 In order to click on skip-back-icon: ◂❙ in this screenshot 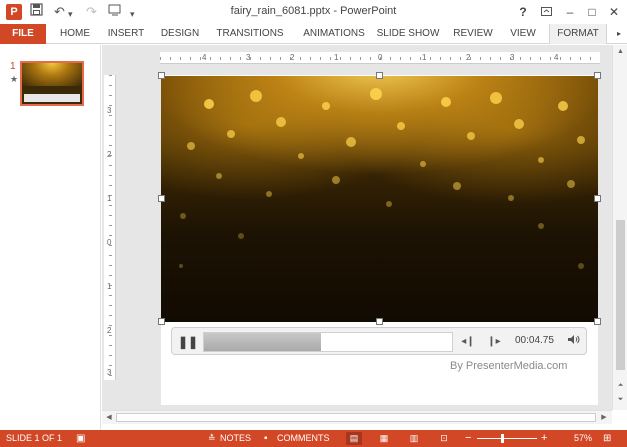, I will do `click(468, 342)`.